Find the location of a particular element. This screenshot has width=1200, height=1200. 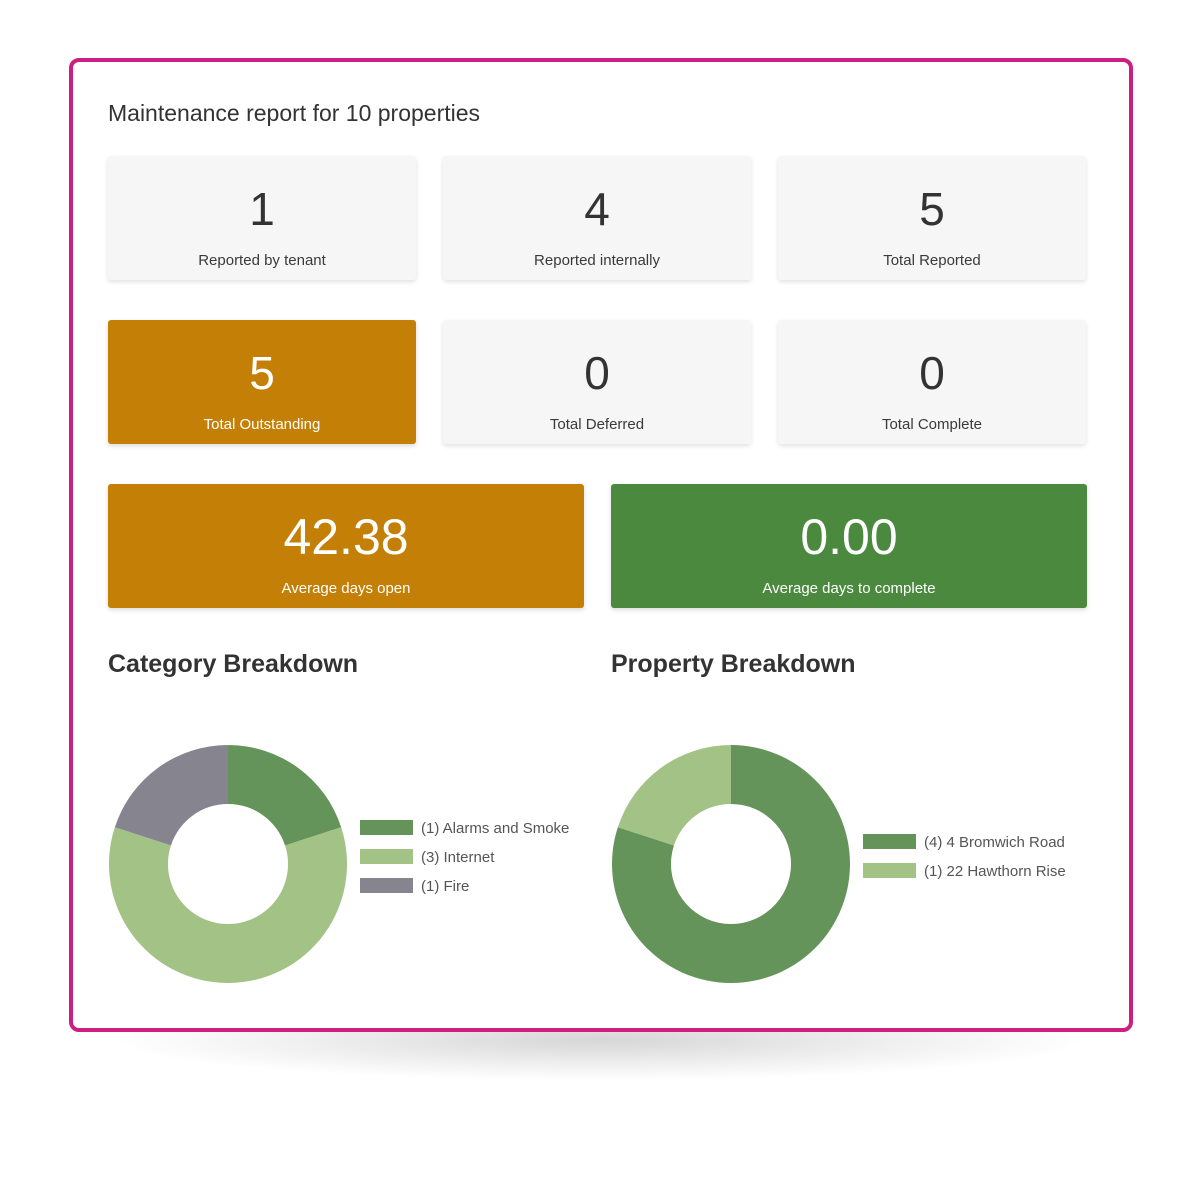

legend-label: (1) Fire is located at coordinates (445, 886).